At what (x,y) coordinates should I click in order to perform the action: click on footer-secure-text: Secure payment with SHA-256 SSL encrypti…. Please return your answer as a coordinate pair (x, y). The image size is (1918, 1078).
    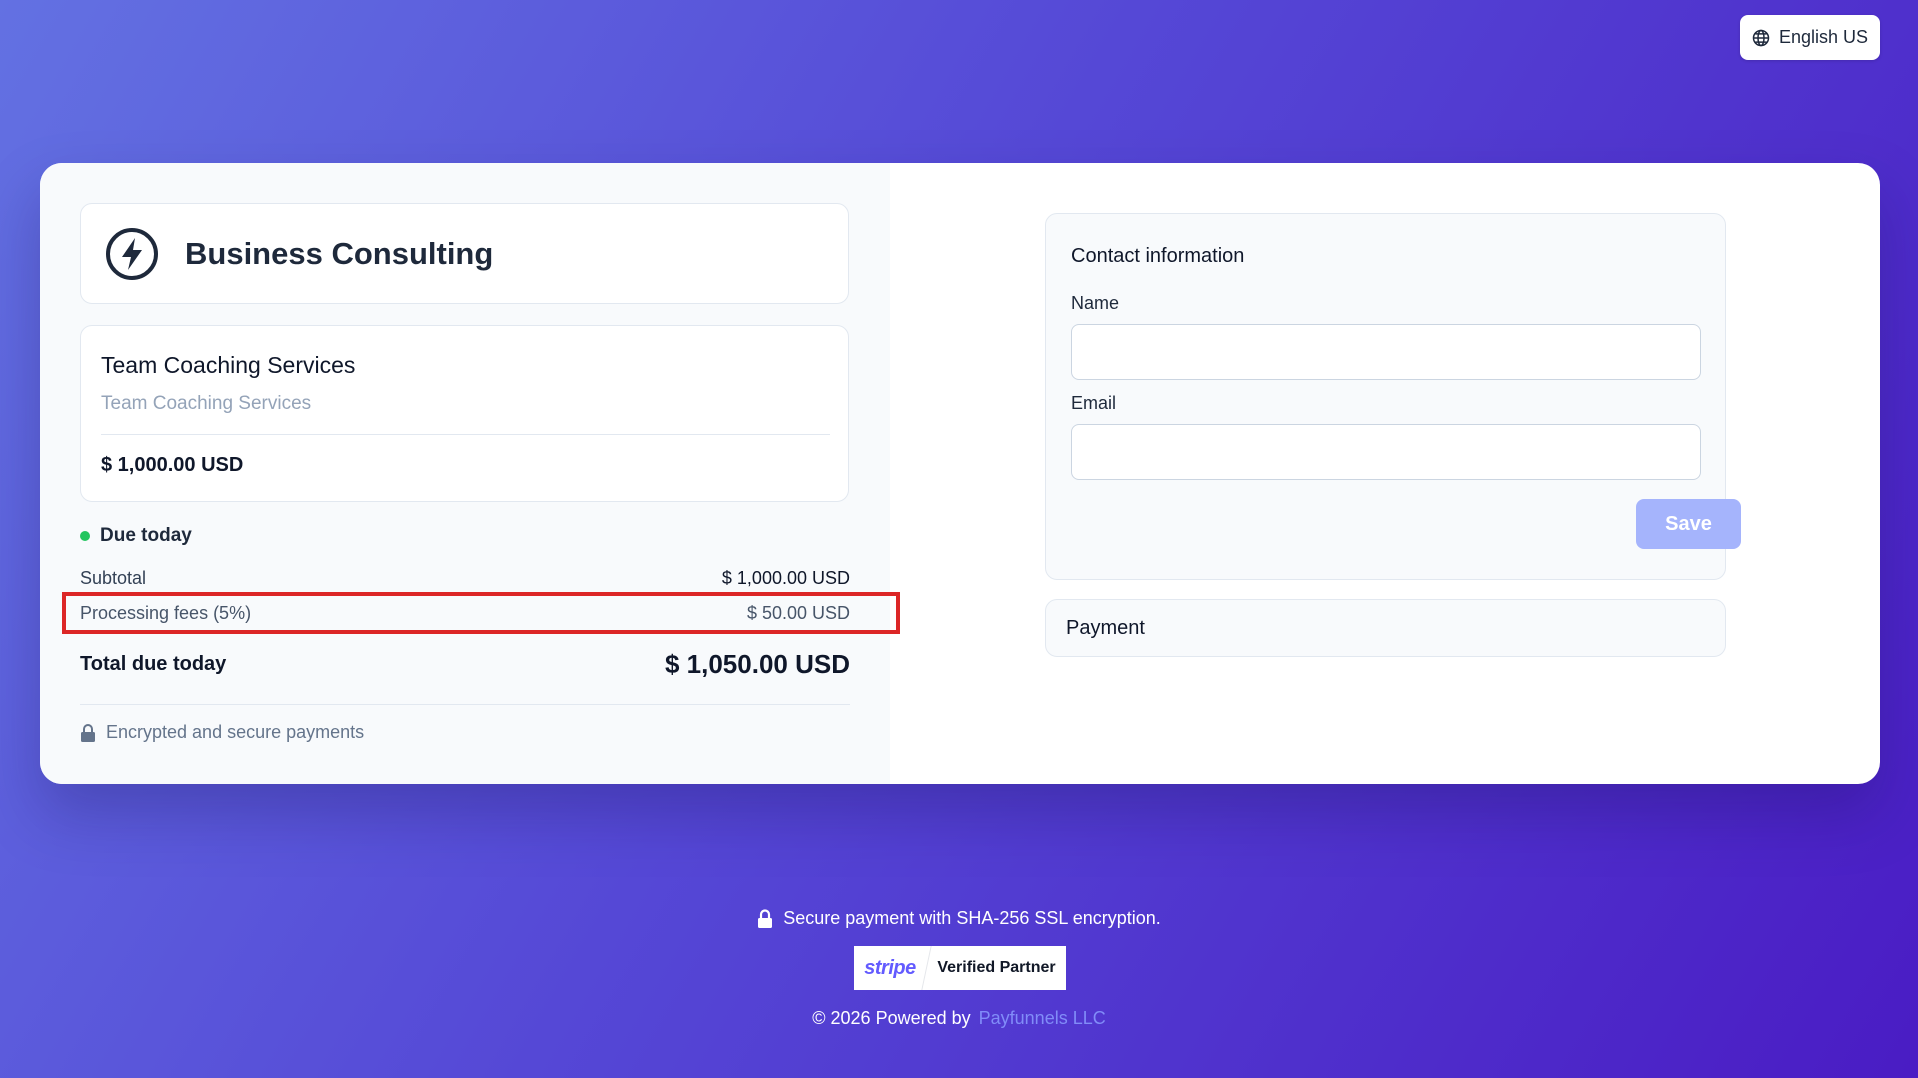
    Looking at the image, I should click on (972, 918).